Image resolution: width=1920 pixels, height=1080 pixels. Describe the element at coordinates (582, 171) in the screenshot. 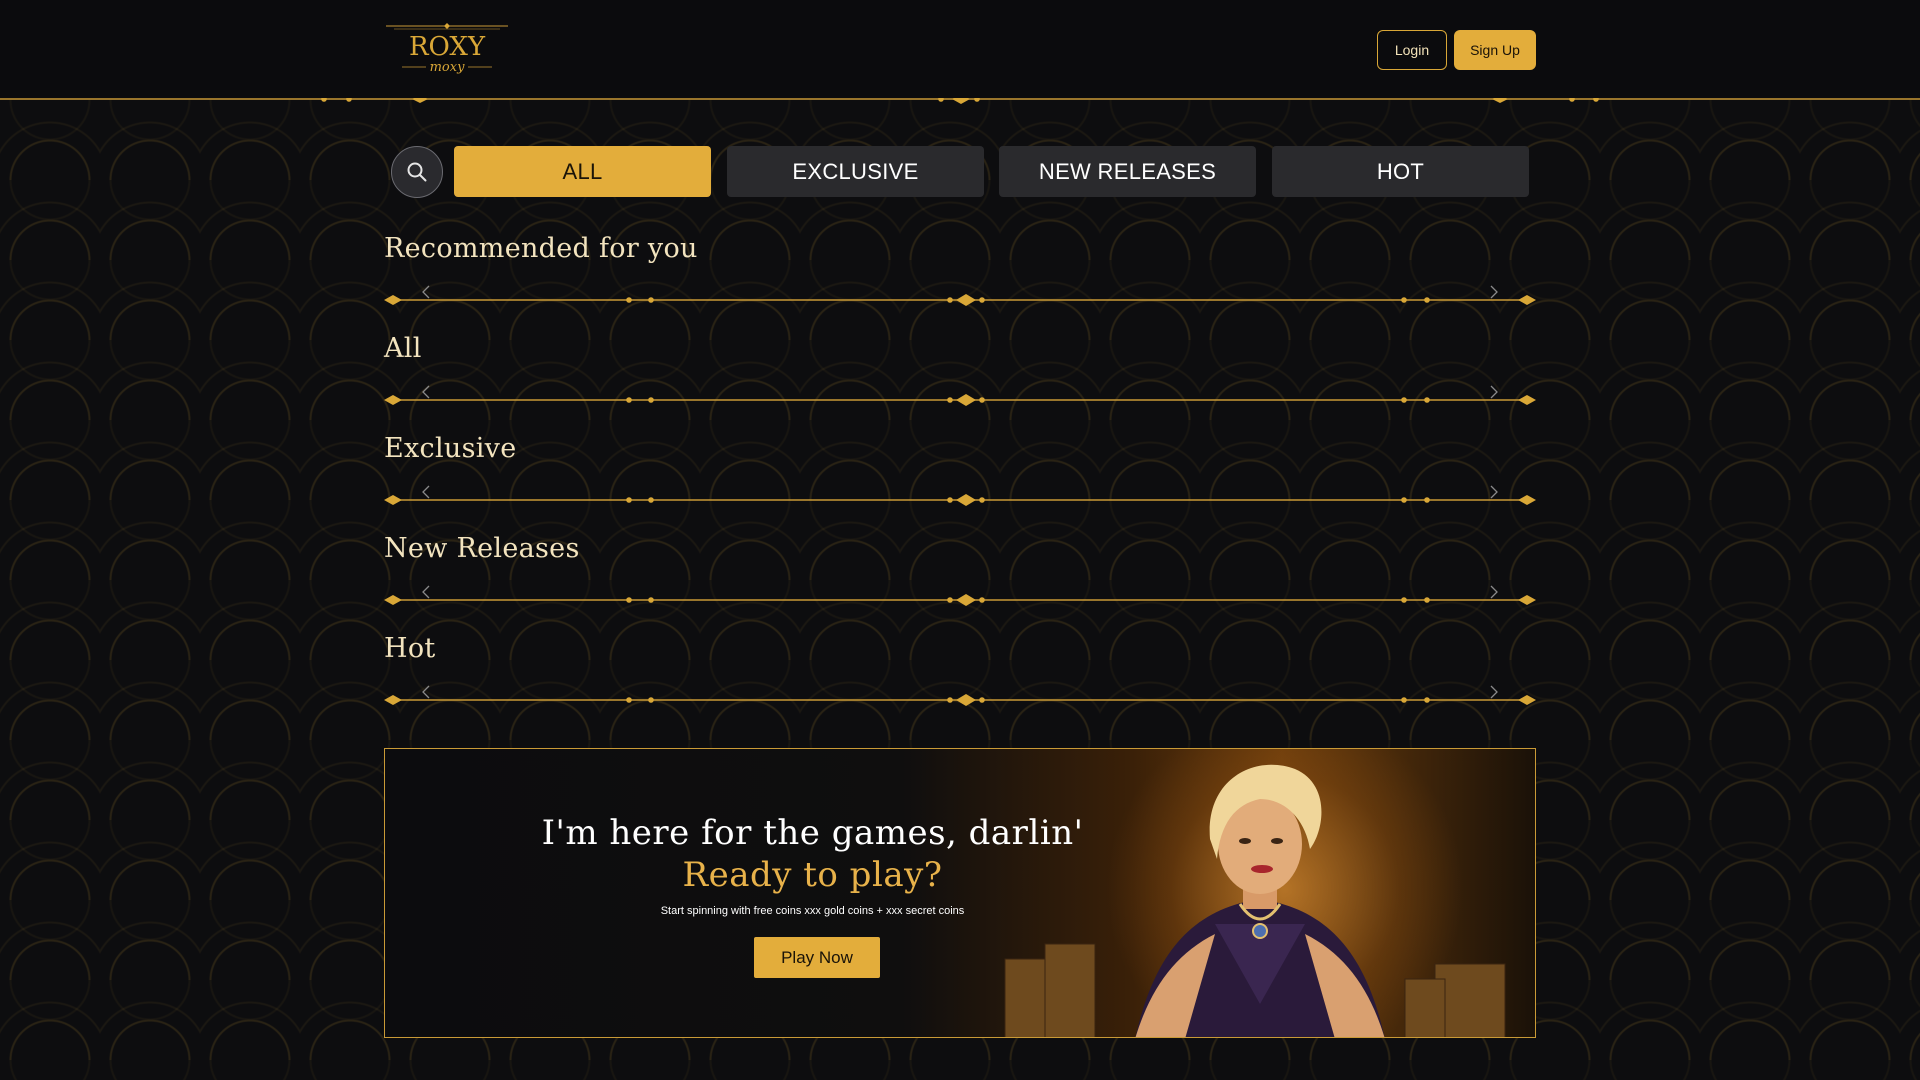

I see `tab-all: ALL` at that location.